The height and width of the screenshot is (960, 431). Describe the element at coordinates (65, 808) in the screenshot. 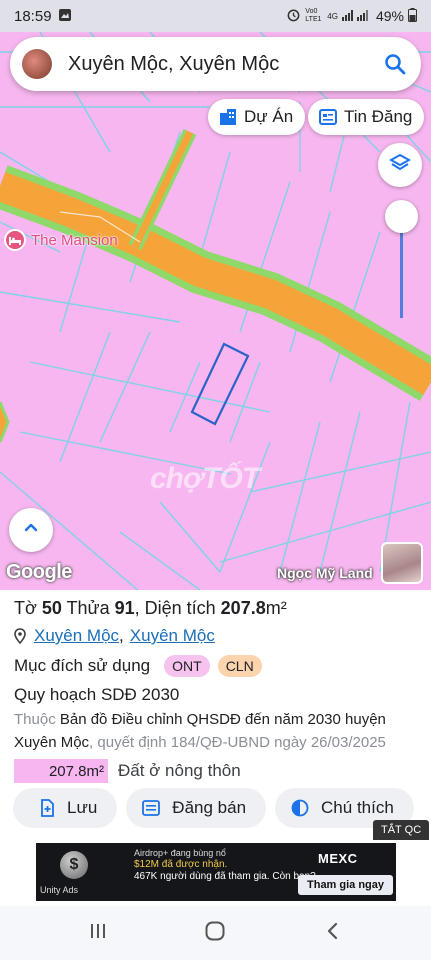

I see `save-button: Lưu` at that location.